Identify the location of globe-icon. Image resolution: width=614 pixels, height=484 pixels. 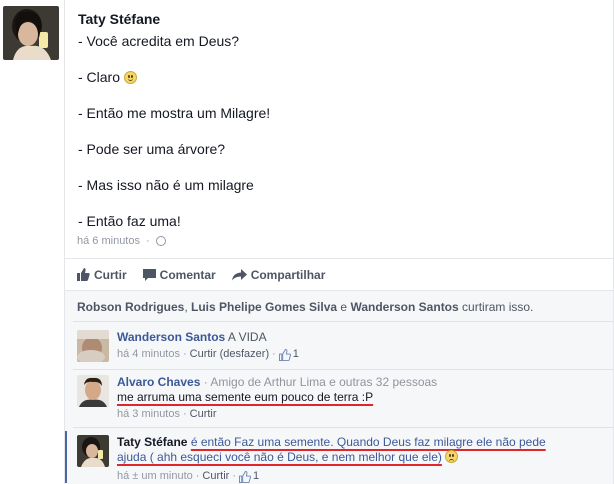
(160, 241).